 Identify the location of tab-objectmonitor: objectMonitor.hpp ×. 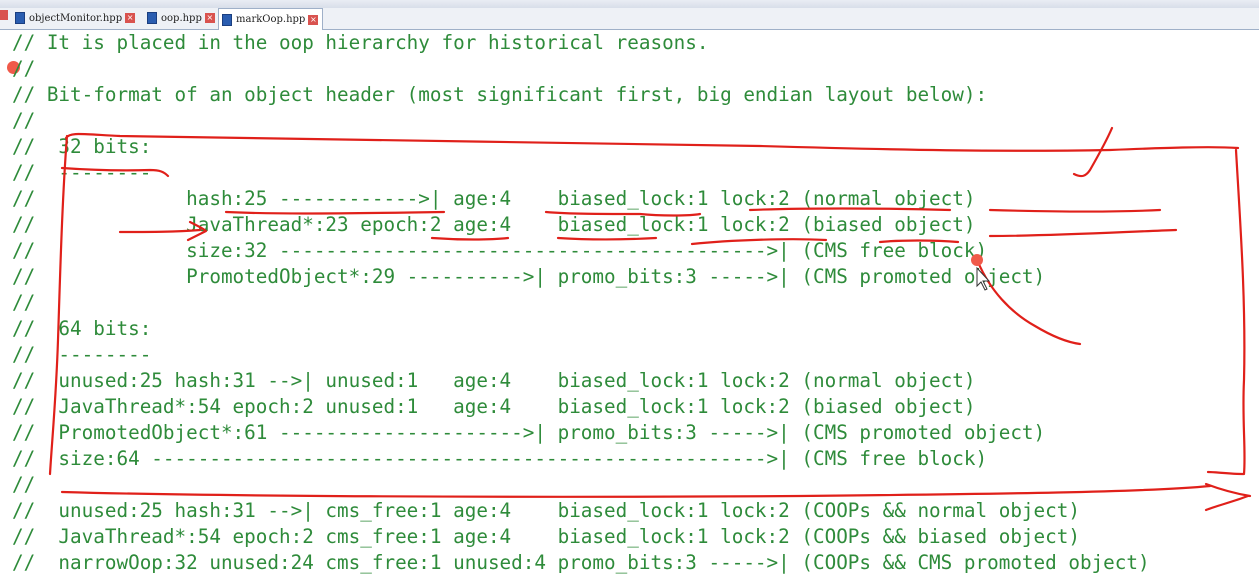
(75, 18).